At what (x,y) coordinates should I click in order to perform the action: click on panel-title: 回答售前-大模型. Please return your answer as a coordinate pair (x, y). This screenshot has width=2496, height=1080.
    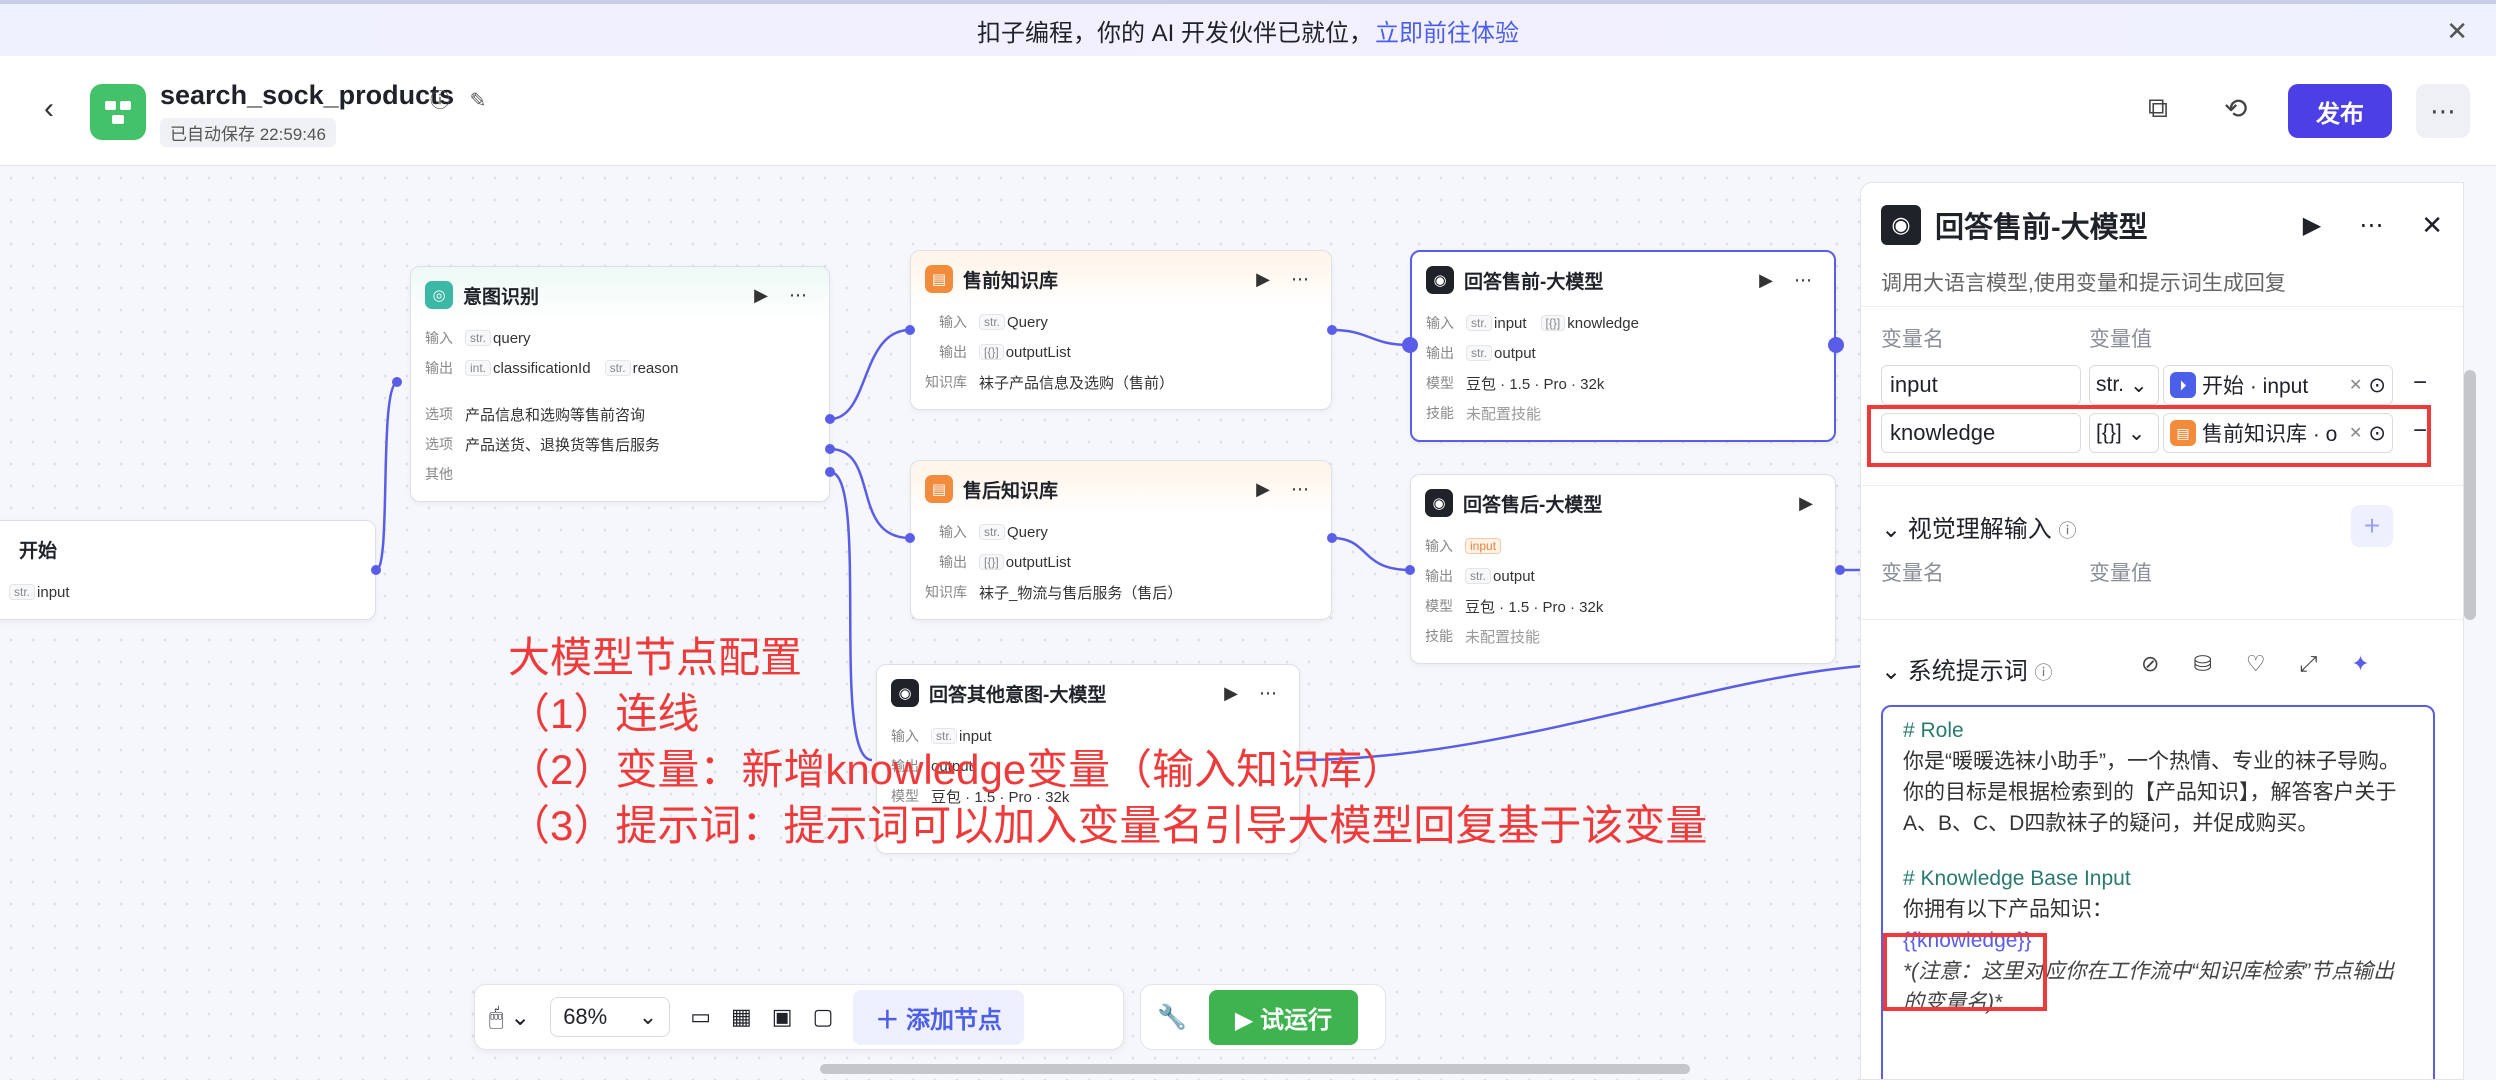
    Looking at the image, I should click on (2041, 228).